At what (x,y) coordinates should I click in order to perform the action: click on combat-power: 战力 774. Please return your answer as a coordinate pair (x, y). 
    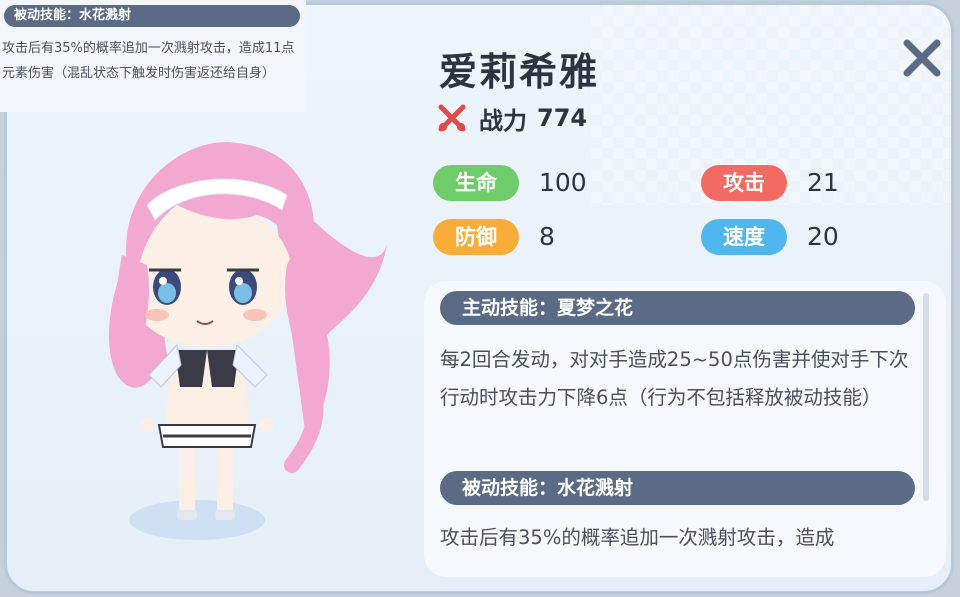
    Looking at the image, I should click on (512, 118).